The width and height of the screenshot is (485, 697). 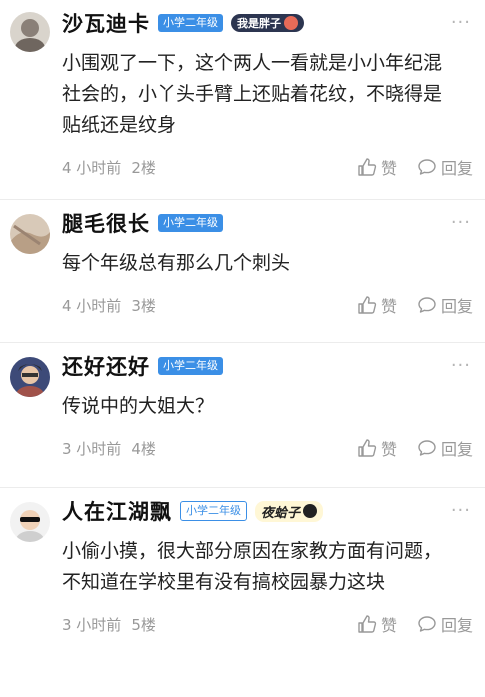 I want to click on comment-floor: 3楼, so click(x=143, y=305).